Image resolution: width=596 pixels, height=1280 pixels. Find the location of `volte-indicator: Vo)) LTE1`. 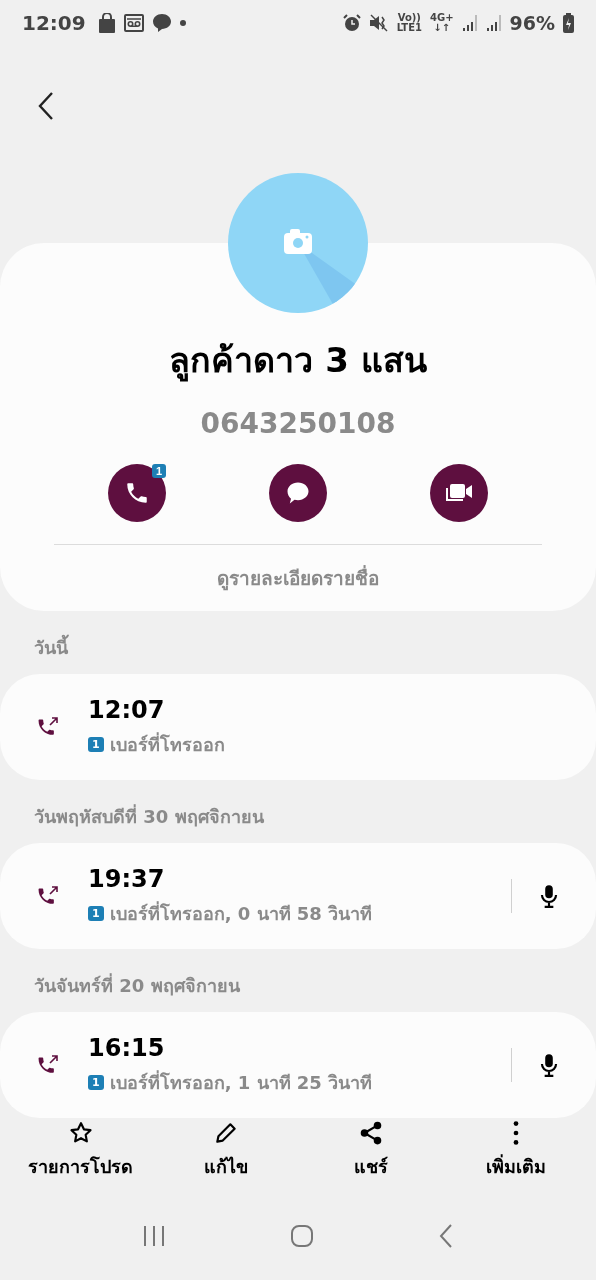

volte-indicator: Vo)) LTE1 is located at coordinates (409, 22).